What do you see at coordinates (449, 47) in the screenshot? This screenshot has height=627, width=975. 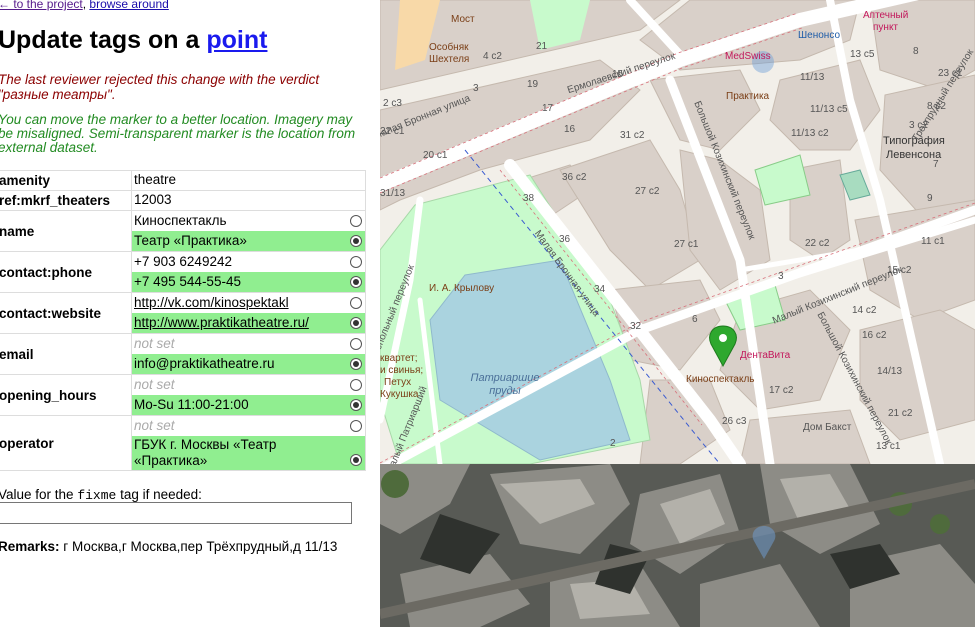 I see `poi-label: Особняк` at bounding box center [449, 47].